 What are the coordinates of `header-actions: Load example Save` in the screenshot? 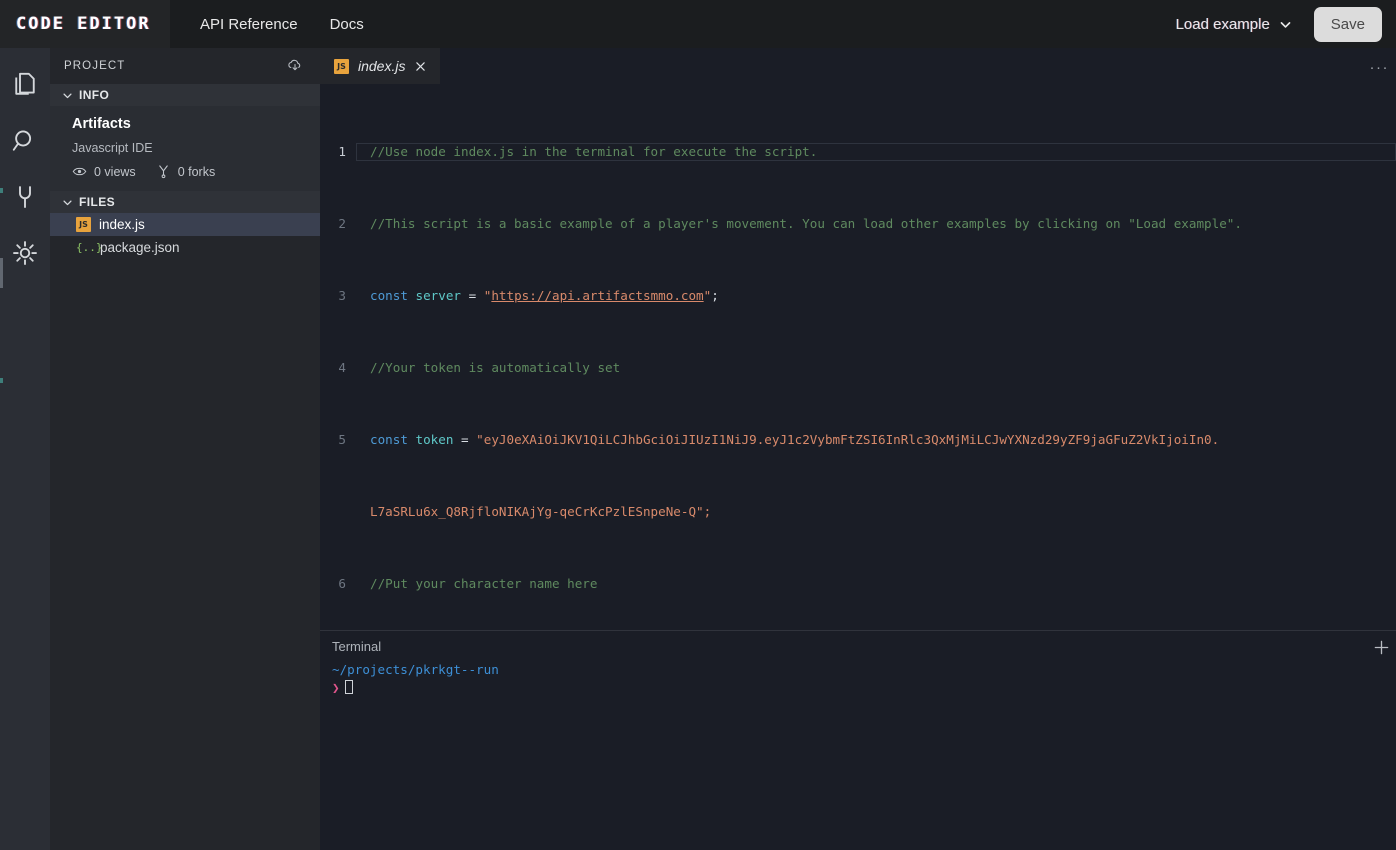 It's located at (1286, 24).